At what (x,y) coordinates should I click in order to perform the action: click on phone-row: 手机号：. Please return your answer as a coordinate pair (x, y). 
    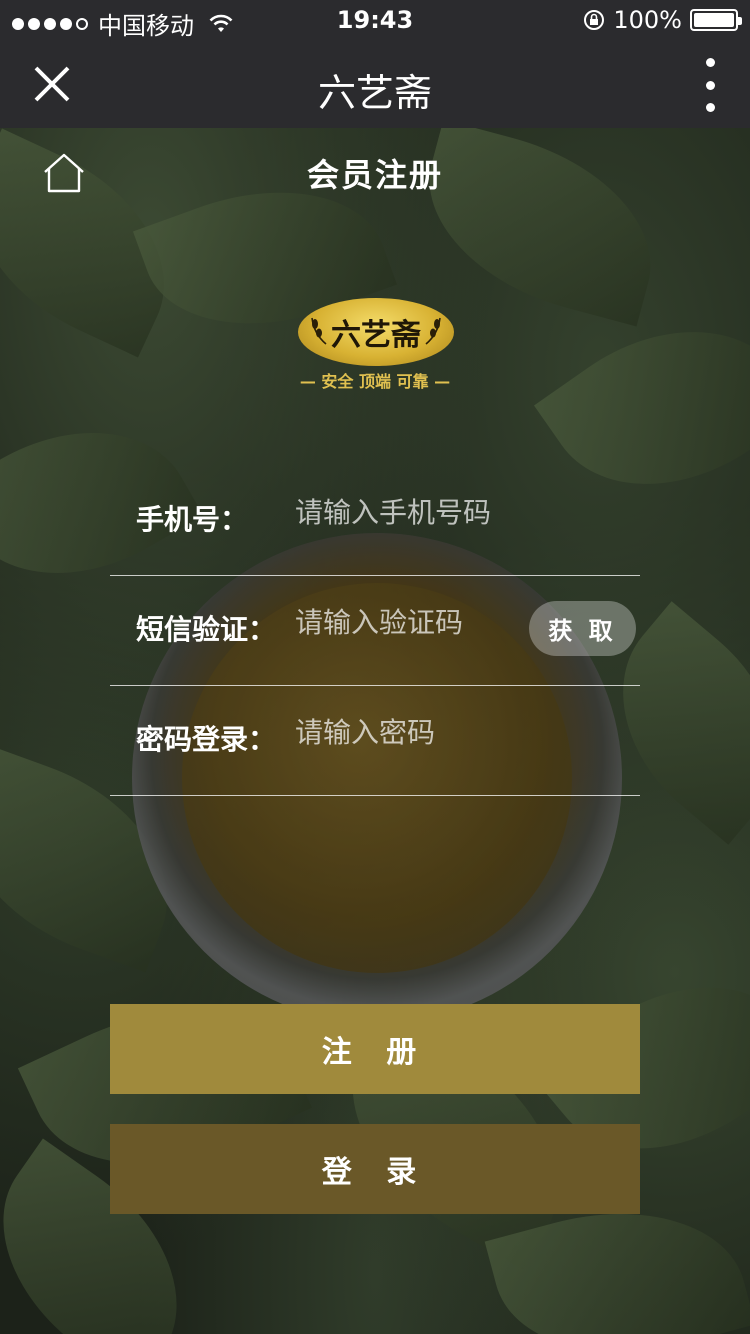
    Looking at the image, I should click on (375, 521).